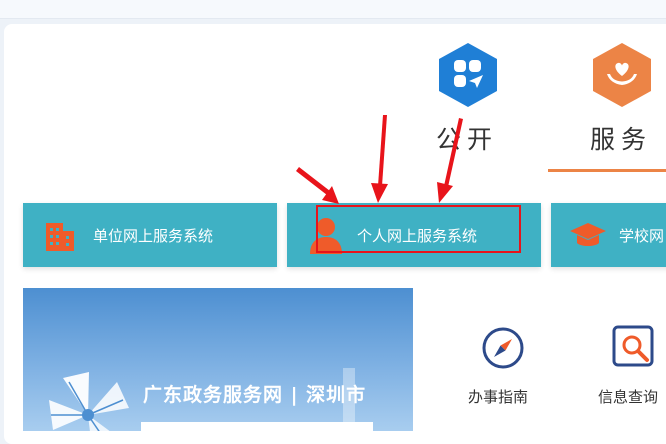 This screenshot has width=666, height=444. I want to click on info-query-link: 信息查询, so click(628, 396).